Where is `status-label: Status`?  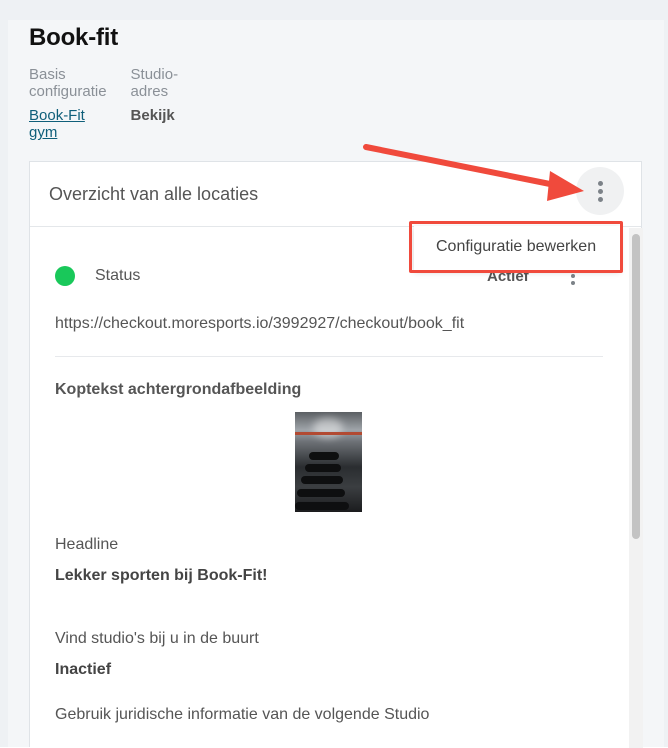 status-label: Status is located at coordinates (118, 275).